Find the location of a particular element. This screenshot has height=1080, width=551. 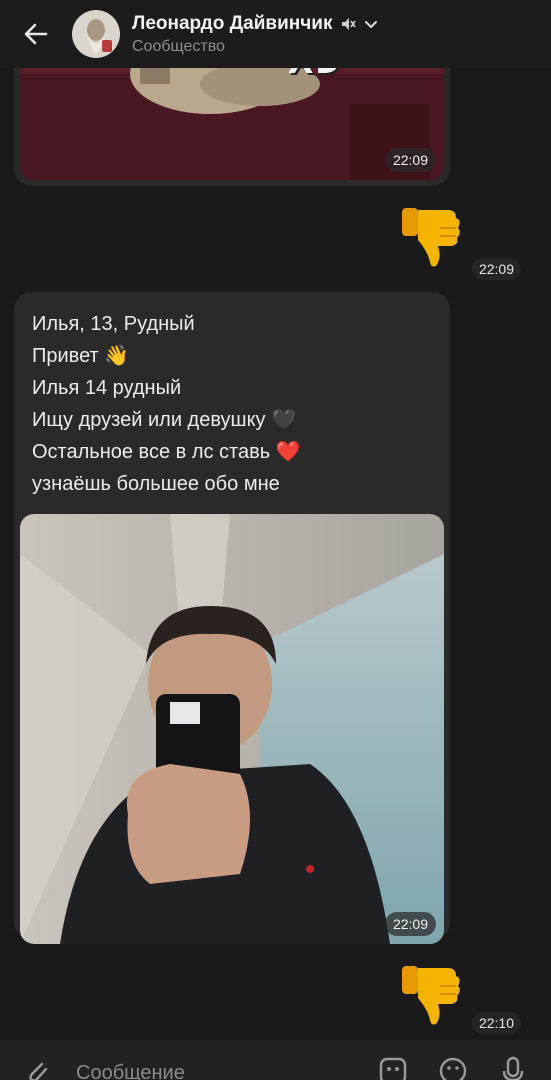

message-time: 22:10 is located at coordinates (496, 1023).